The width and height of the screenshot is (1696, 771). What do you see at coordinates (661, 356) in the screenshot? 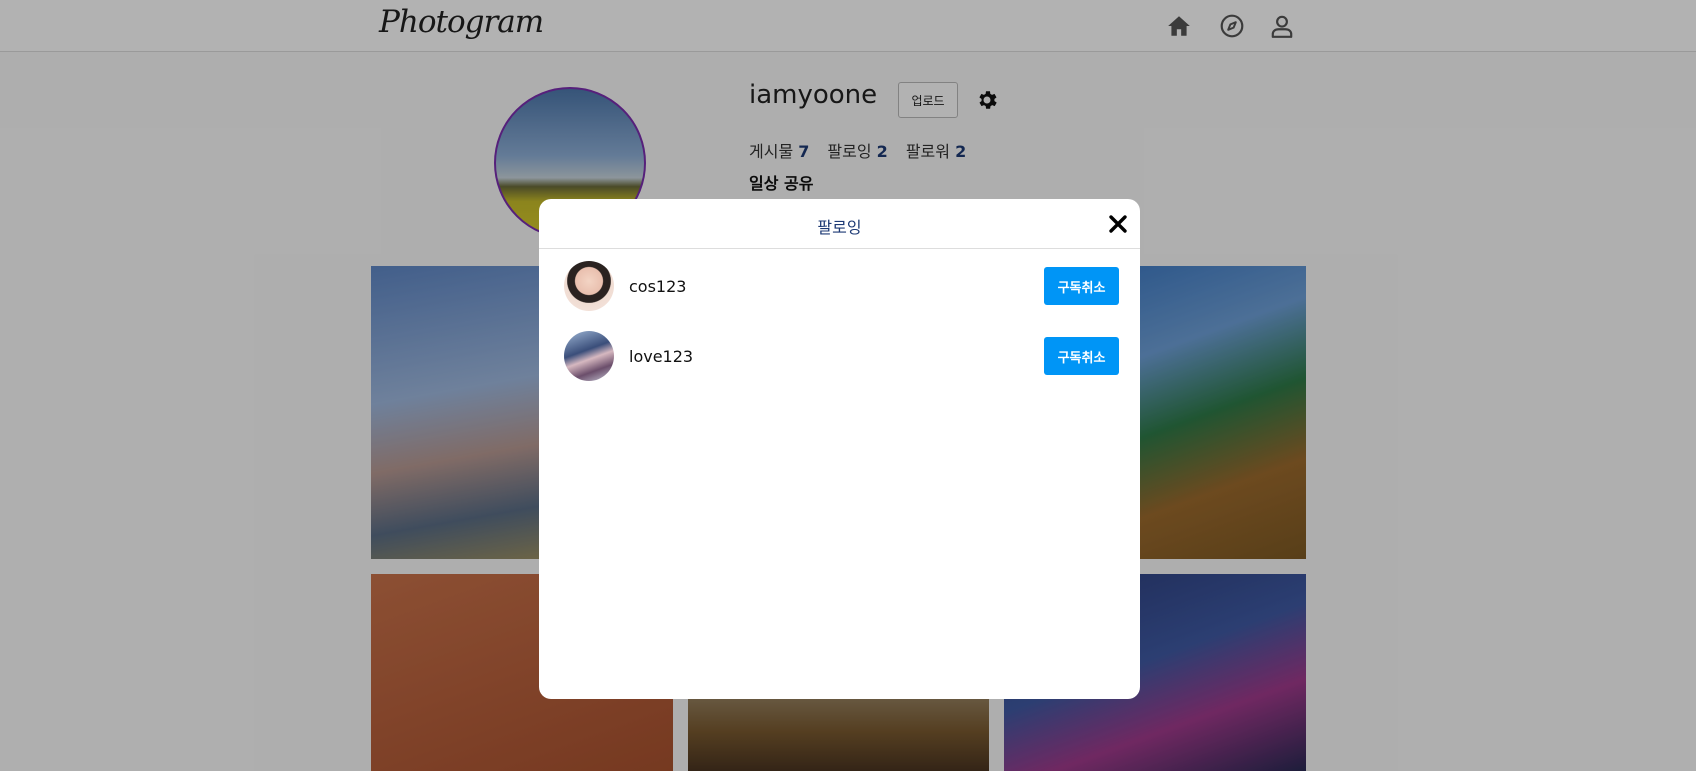
I see `list-item-username: love123` at bounding box center [661, 356].